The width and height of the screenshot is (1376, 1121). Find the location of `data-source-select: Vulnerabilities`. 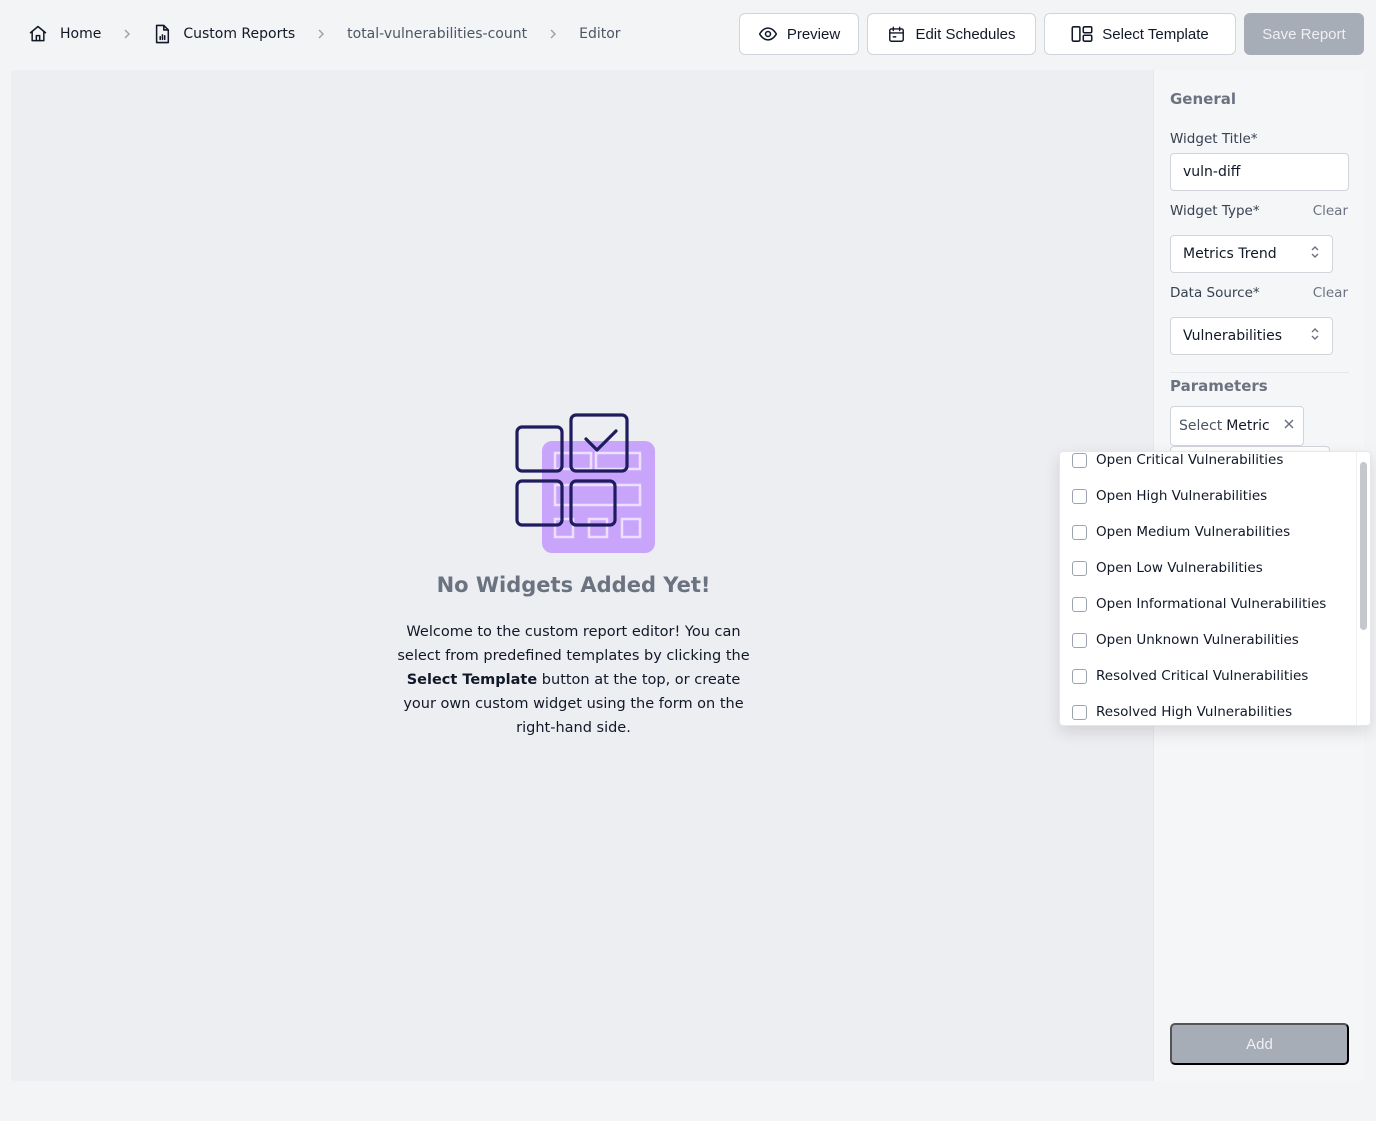

data-source-select: Vulnerabilities is located at coordinates (1251, 336).